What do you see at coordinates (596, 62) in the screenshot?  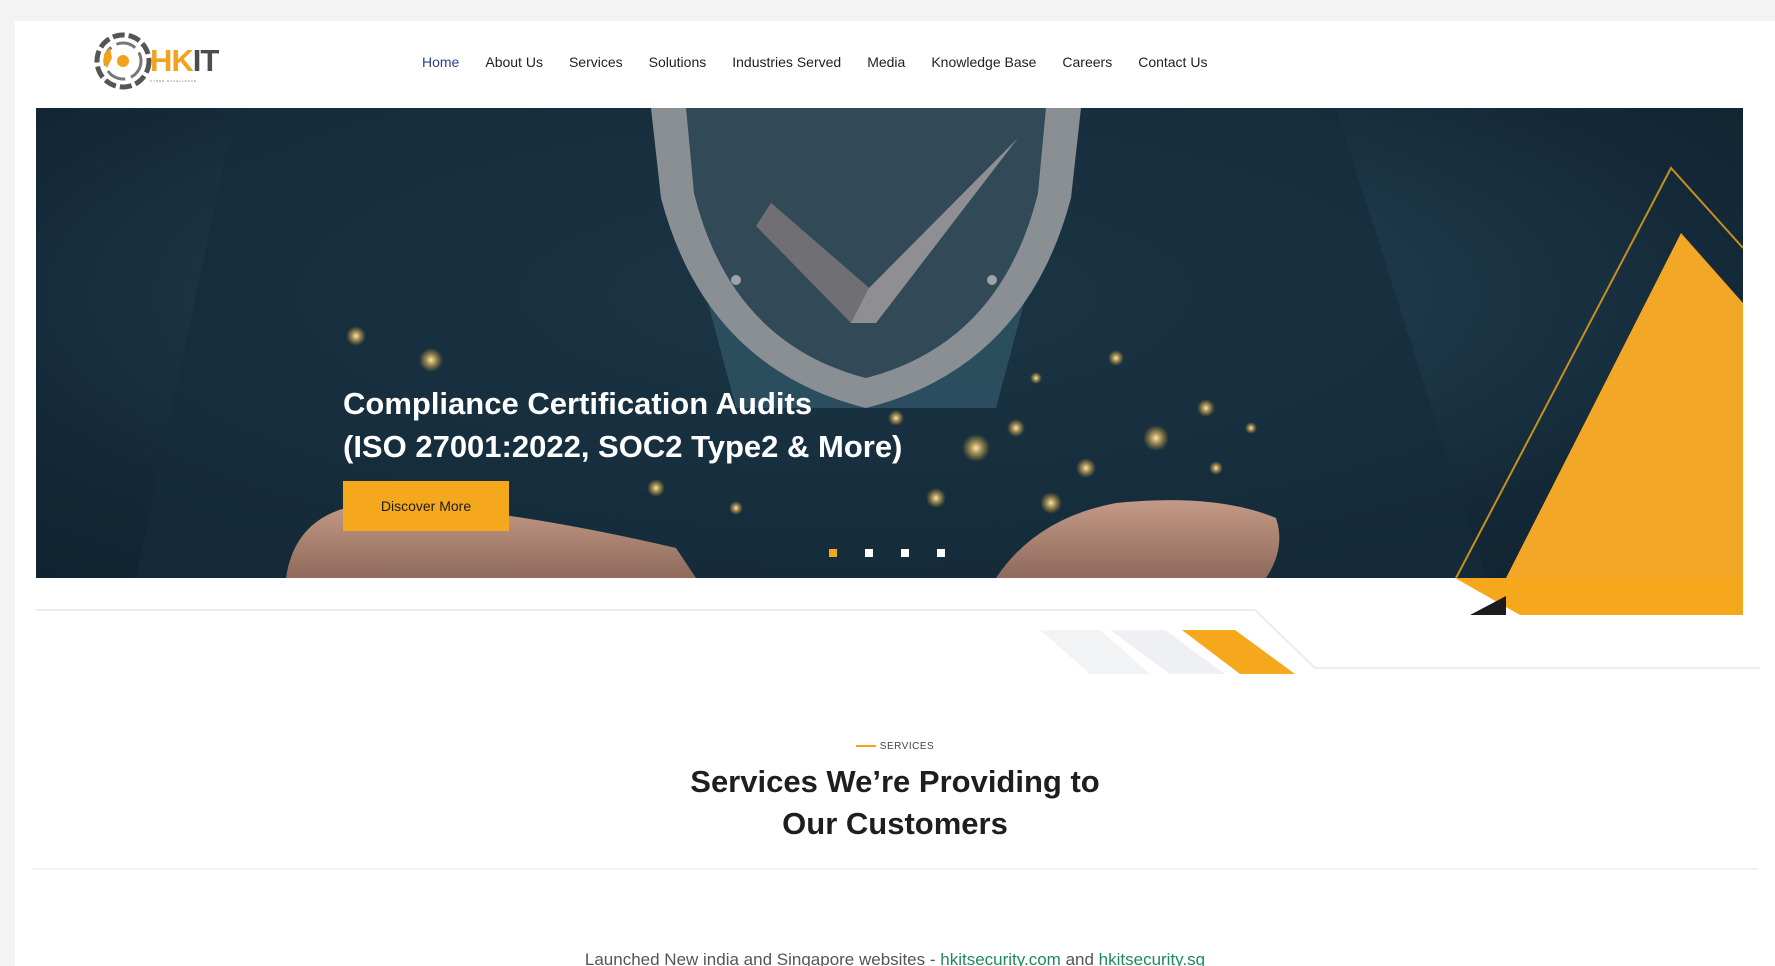 I see `nav-services: Services` at bounding box center [596, 62].